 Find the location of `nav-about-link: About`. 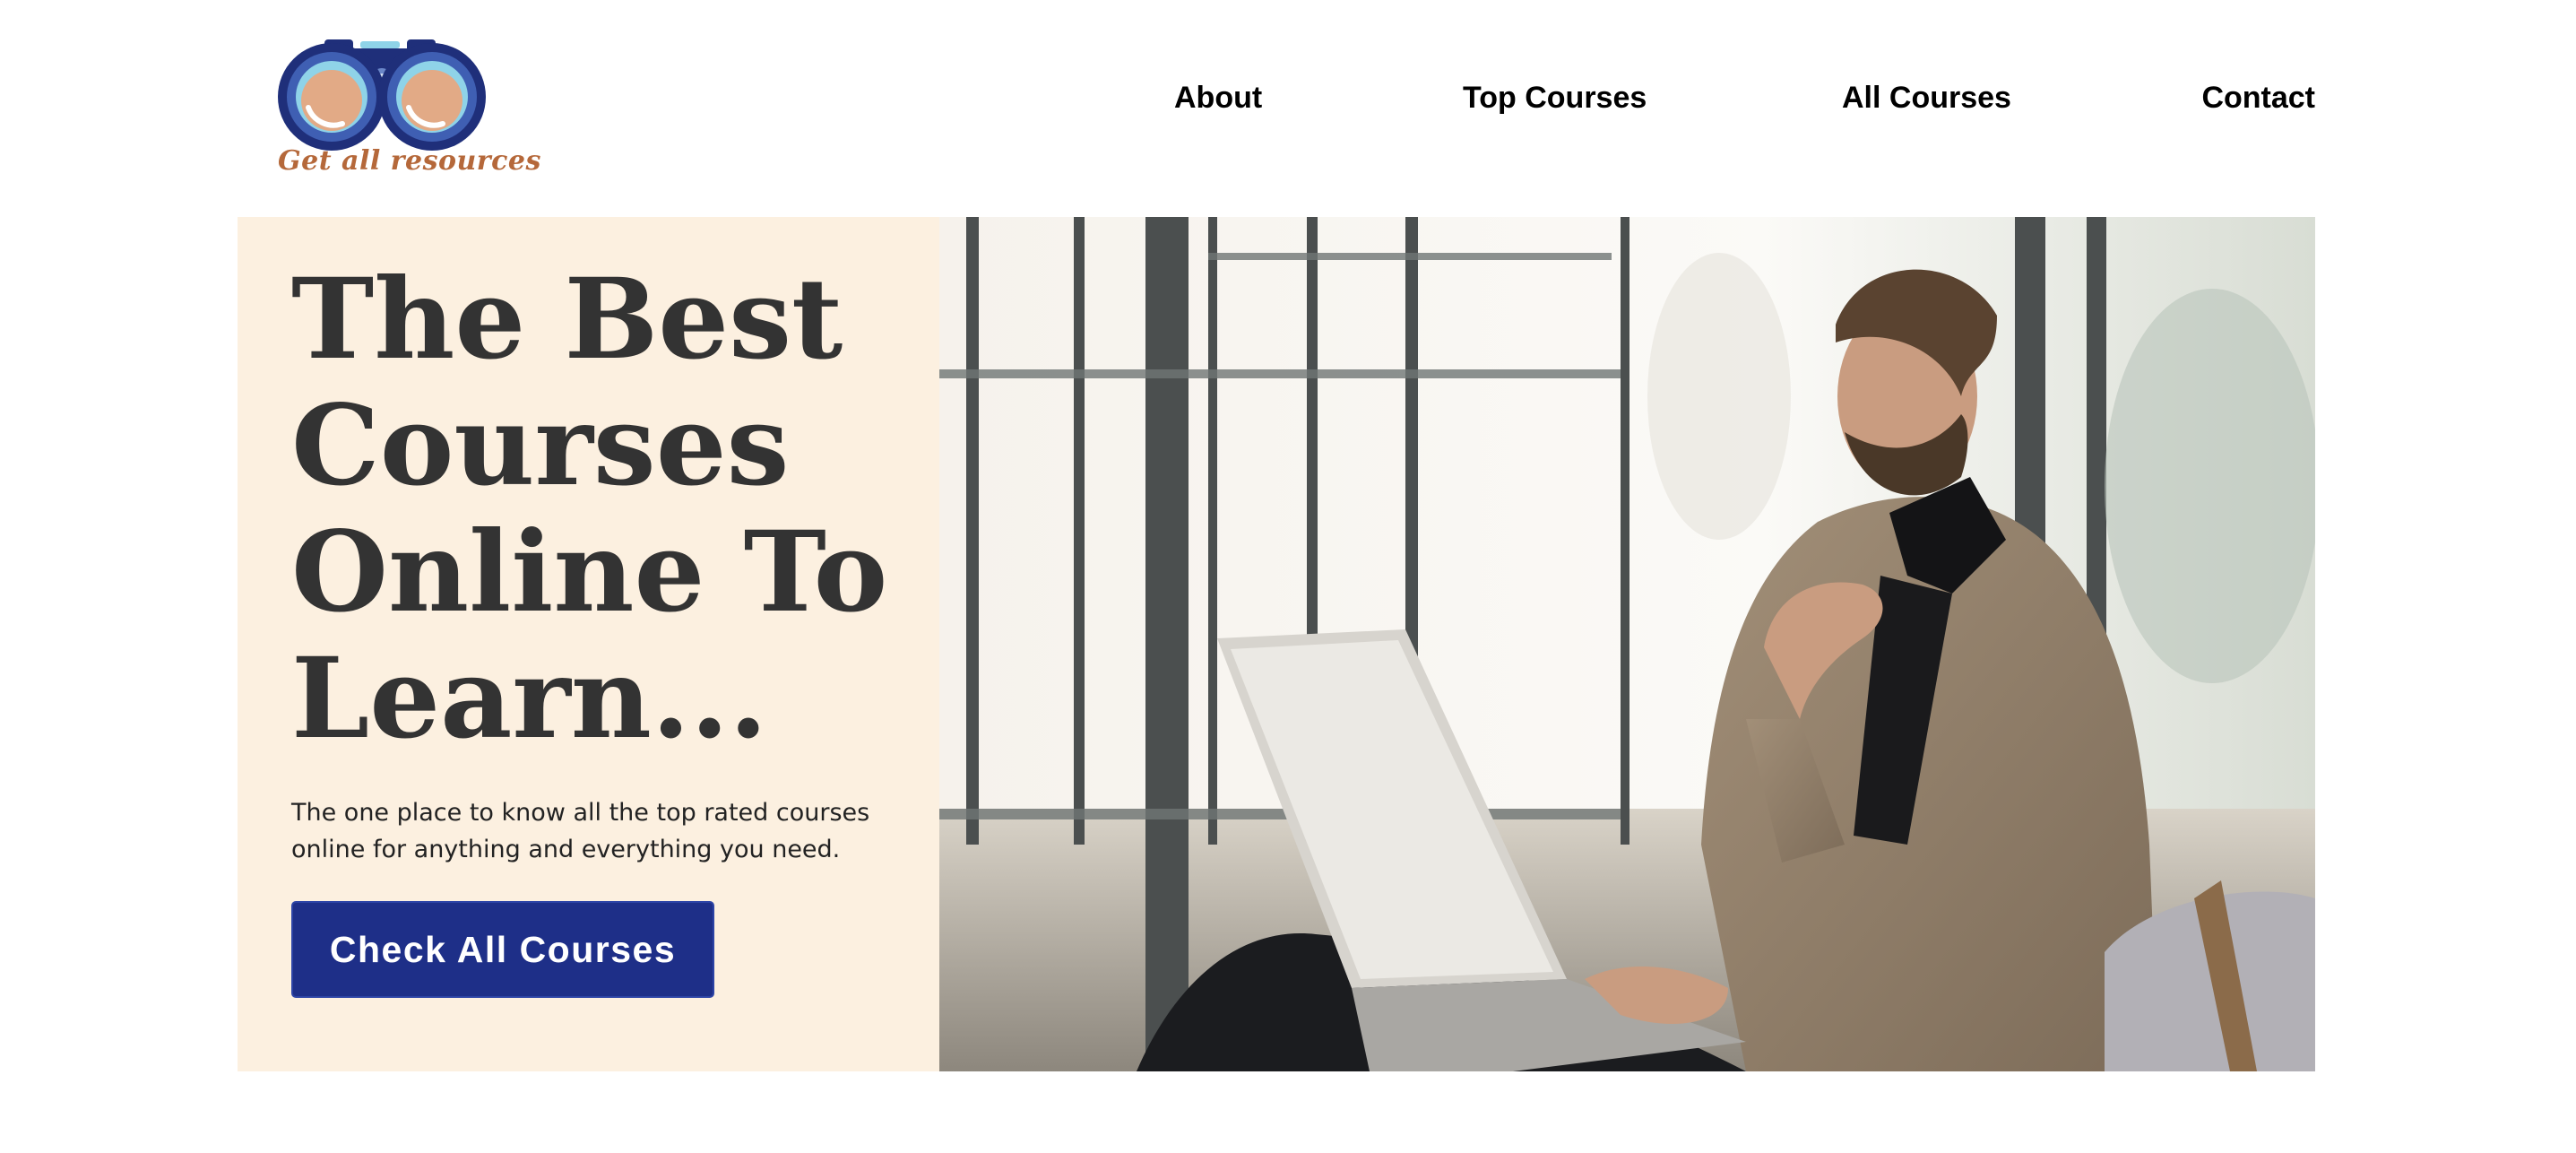

nav-about-link: About is located at coordinates (1218, 98).